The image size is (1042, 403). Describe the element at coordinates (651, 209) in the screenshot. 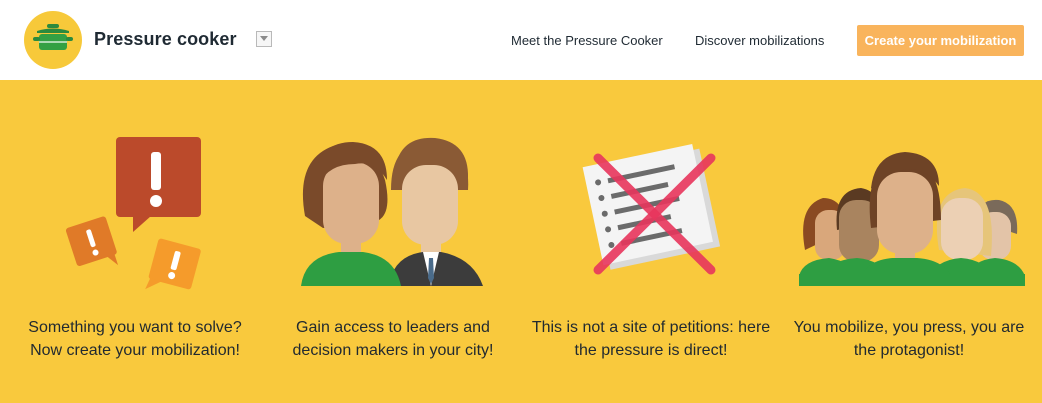

I see `crossed-out-petition-icon` at that location.